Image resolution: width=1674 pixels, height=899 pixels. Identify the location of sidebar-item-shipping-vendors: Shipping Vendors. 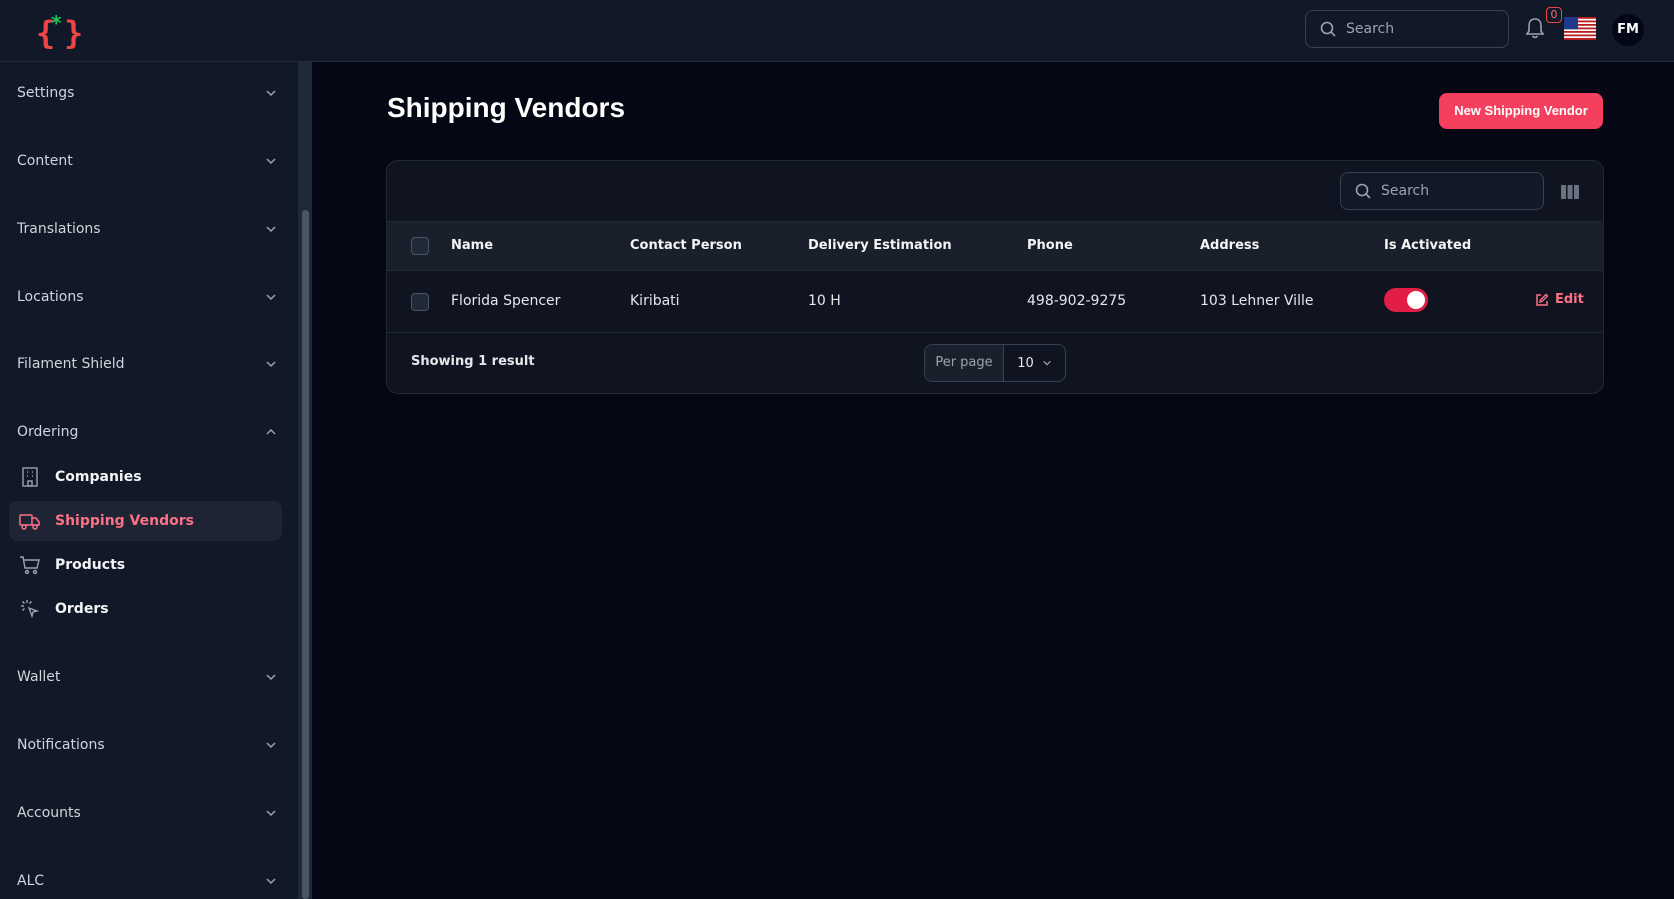
(145, 521).